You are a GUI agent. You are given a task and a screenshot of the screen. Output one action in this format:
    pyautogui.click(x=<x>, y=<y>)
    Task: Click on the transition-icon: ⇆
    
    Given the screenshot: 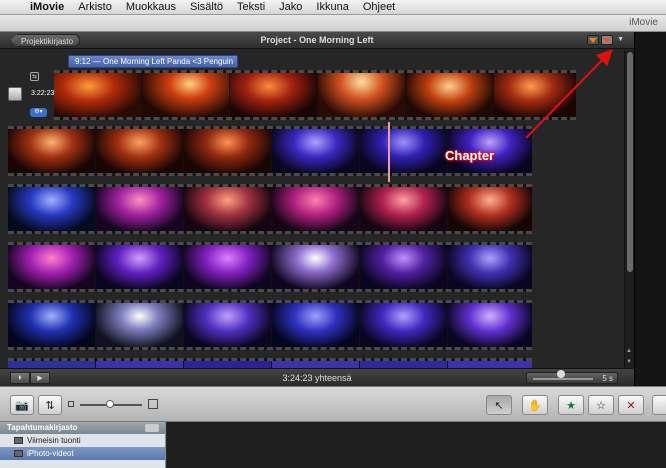 What is the action you would take?
    pyautogui.click(x=34, y=76)
    